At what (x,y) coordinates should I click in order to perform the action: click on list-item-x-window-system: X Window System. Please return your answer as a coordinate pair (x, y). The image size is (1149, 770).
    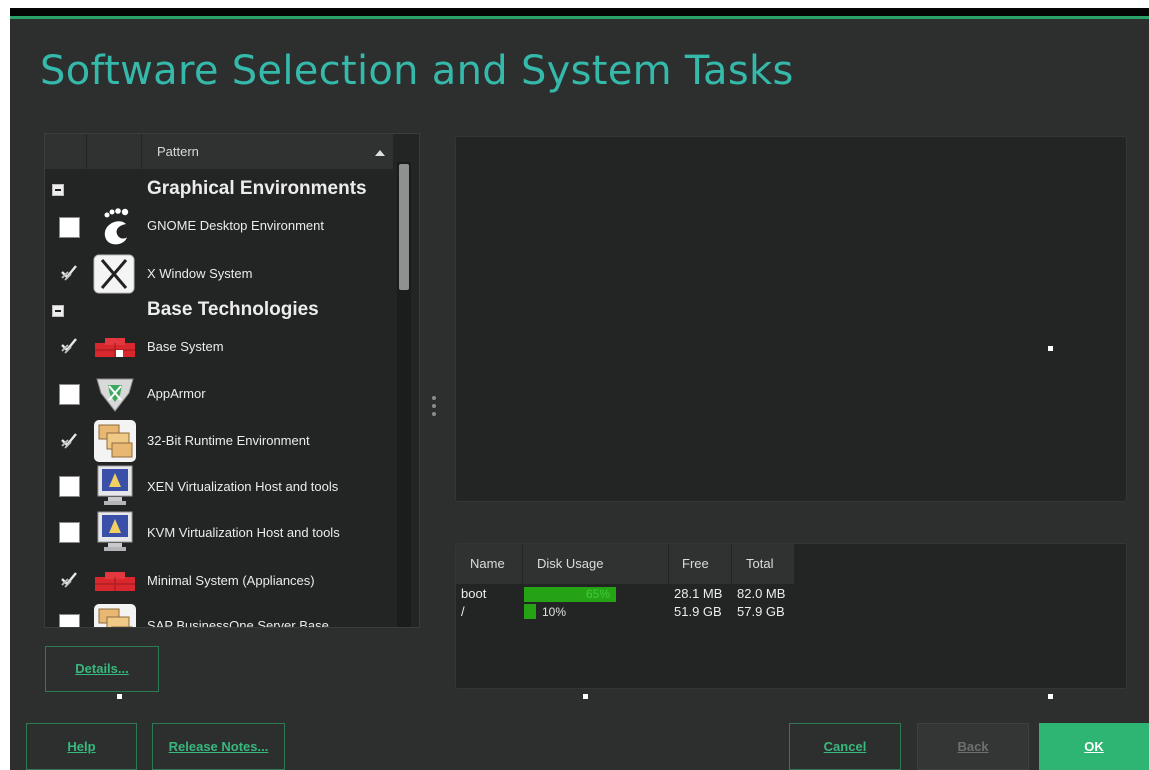
    Looking at the image, I should click on (220, 273).